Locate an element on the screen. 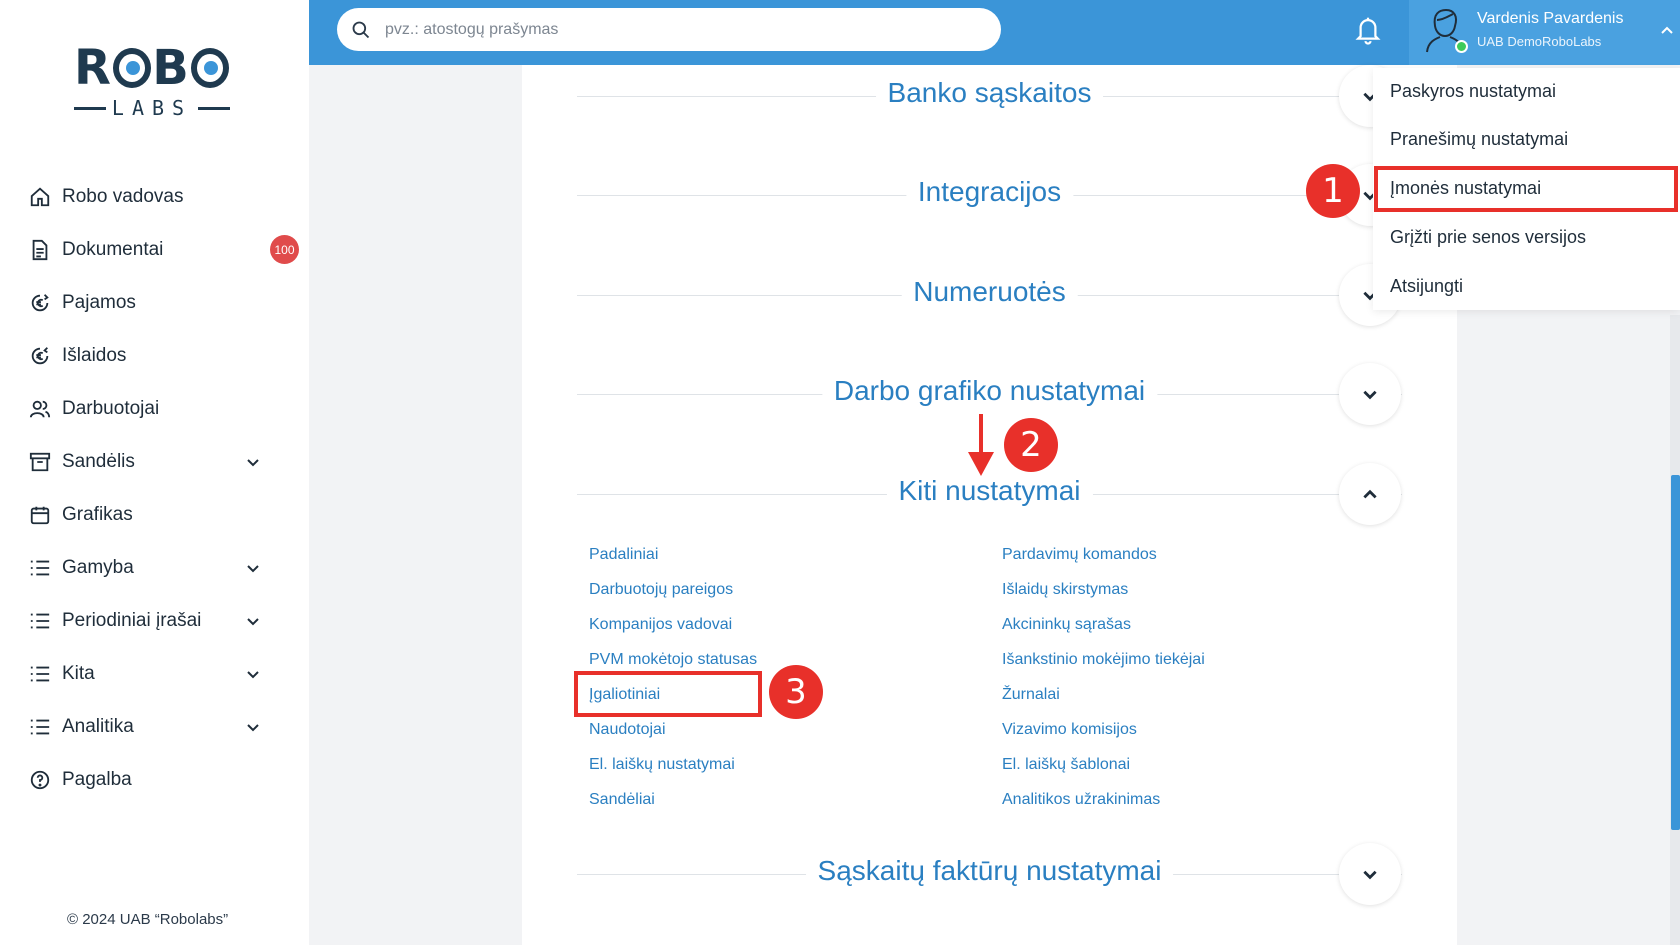 This screenshot has height=945, width=1680. link-kompanijos-vadovai: Kompanijos vadovai is located at coordinates (673, 630).